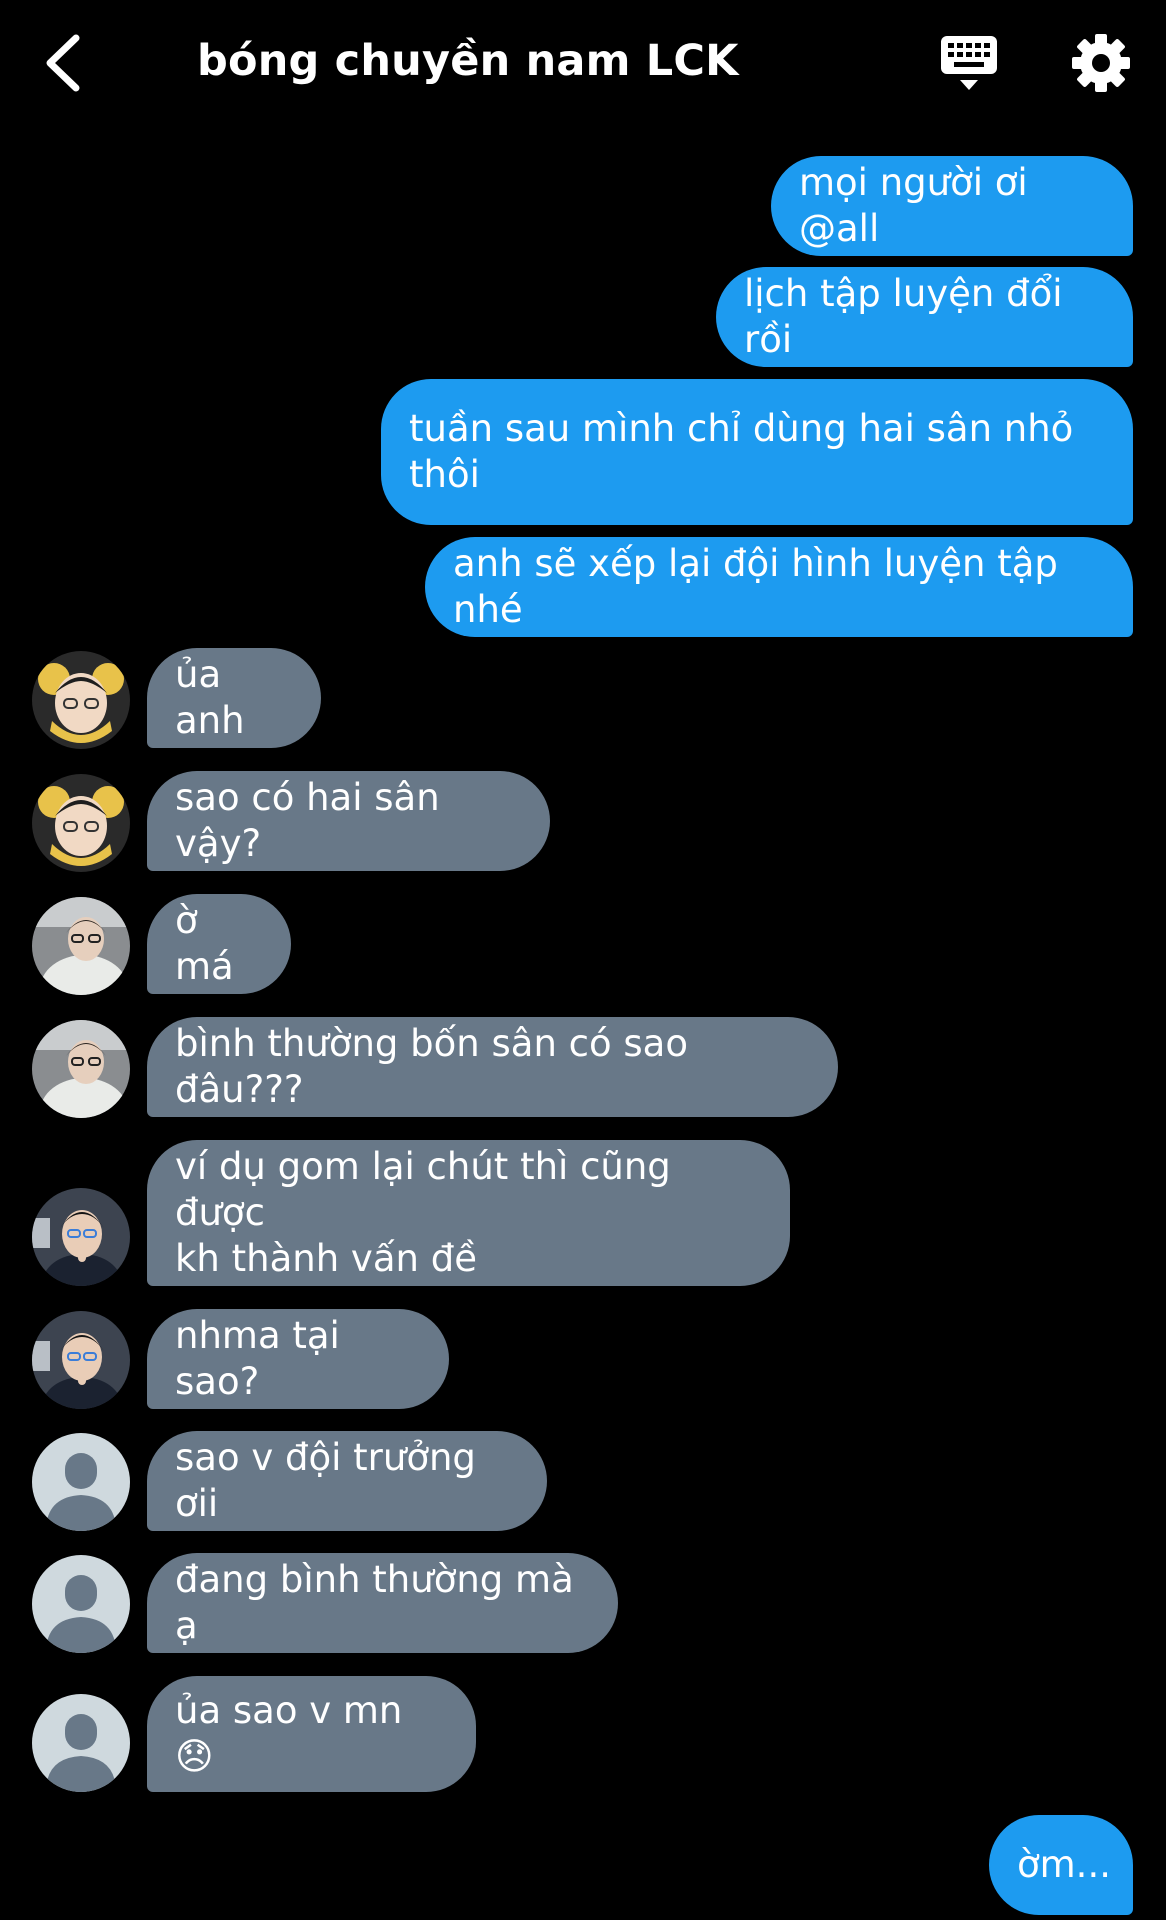 This screenshot has width=1166, height=1920. I want to click on message-bubble-incoming: đang bình thường mà ạ, so click(382, 1603).